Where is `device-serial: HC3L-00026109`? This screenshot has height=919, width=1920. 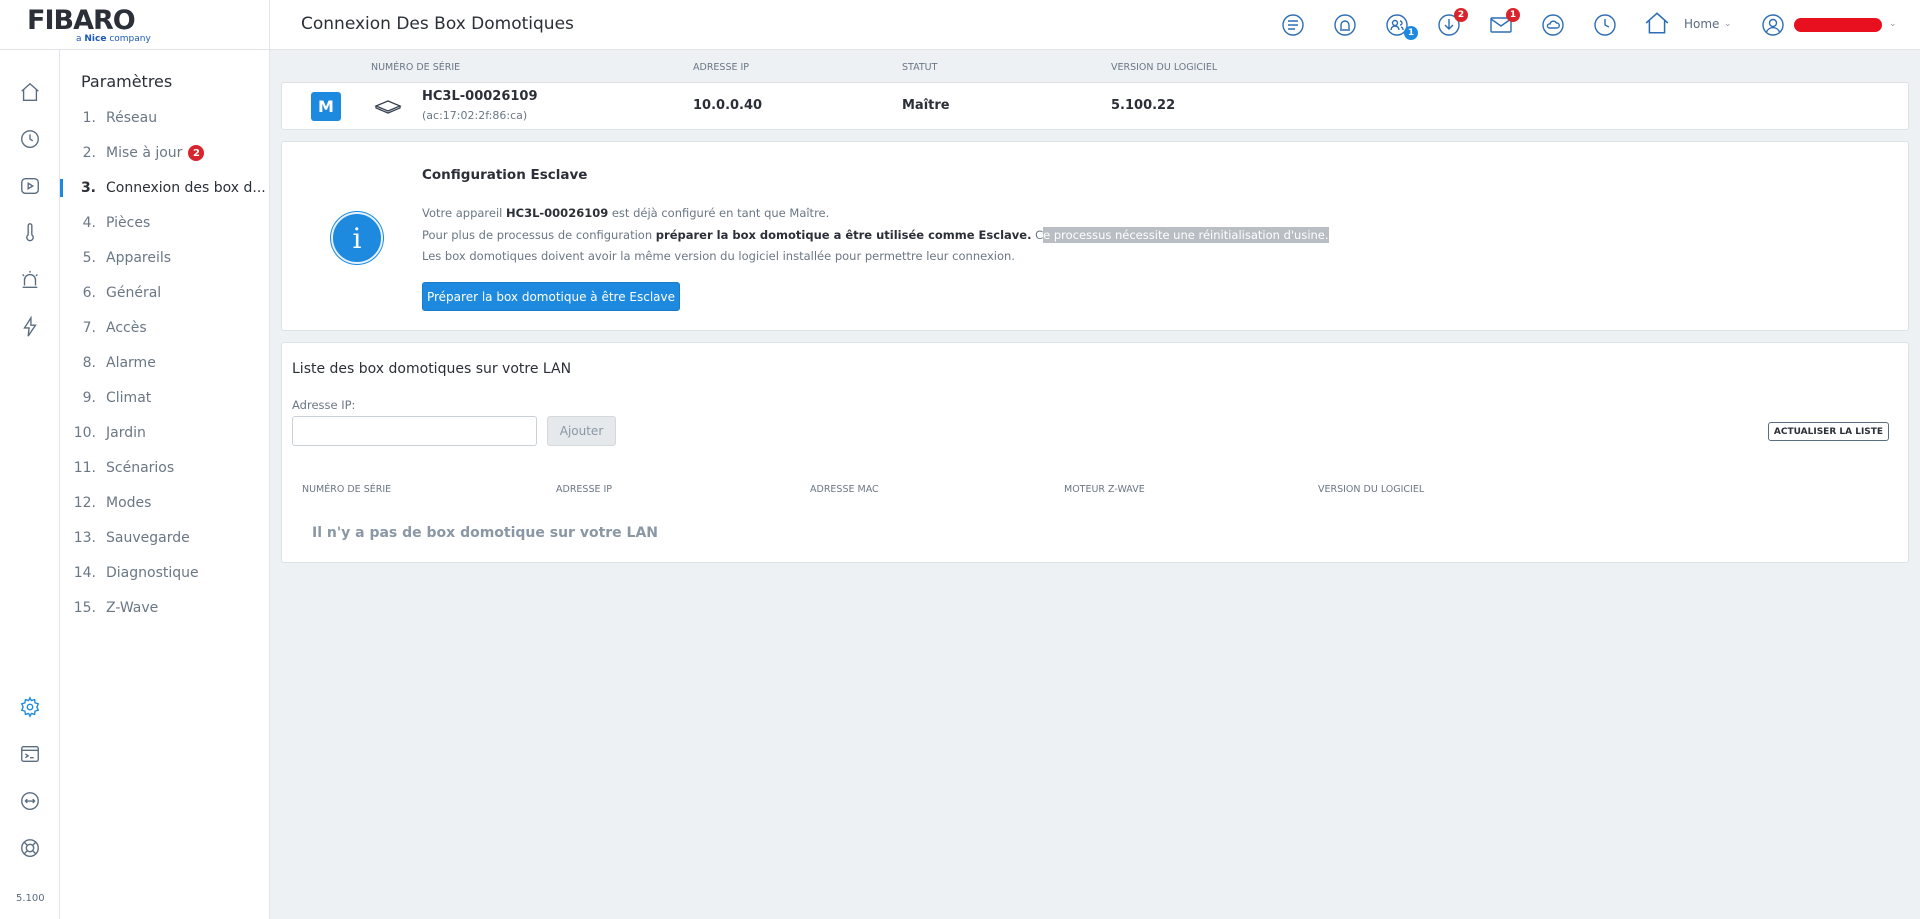
device-serial: HC3L-00026109 is located at coordinates (480, 96).